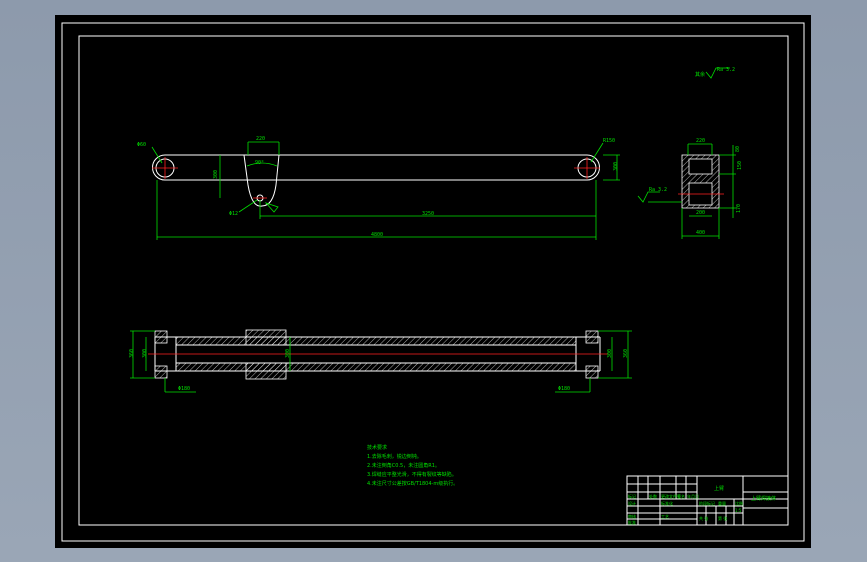 The width and height of the screenshot is (867, 562). Describe the element at coordinates (259, 163) in the screenshot. I see `dim-angle: 90°` at that location.